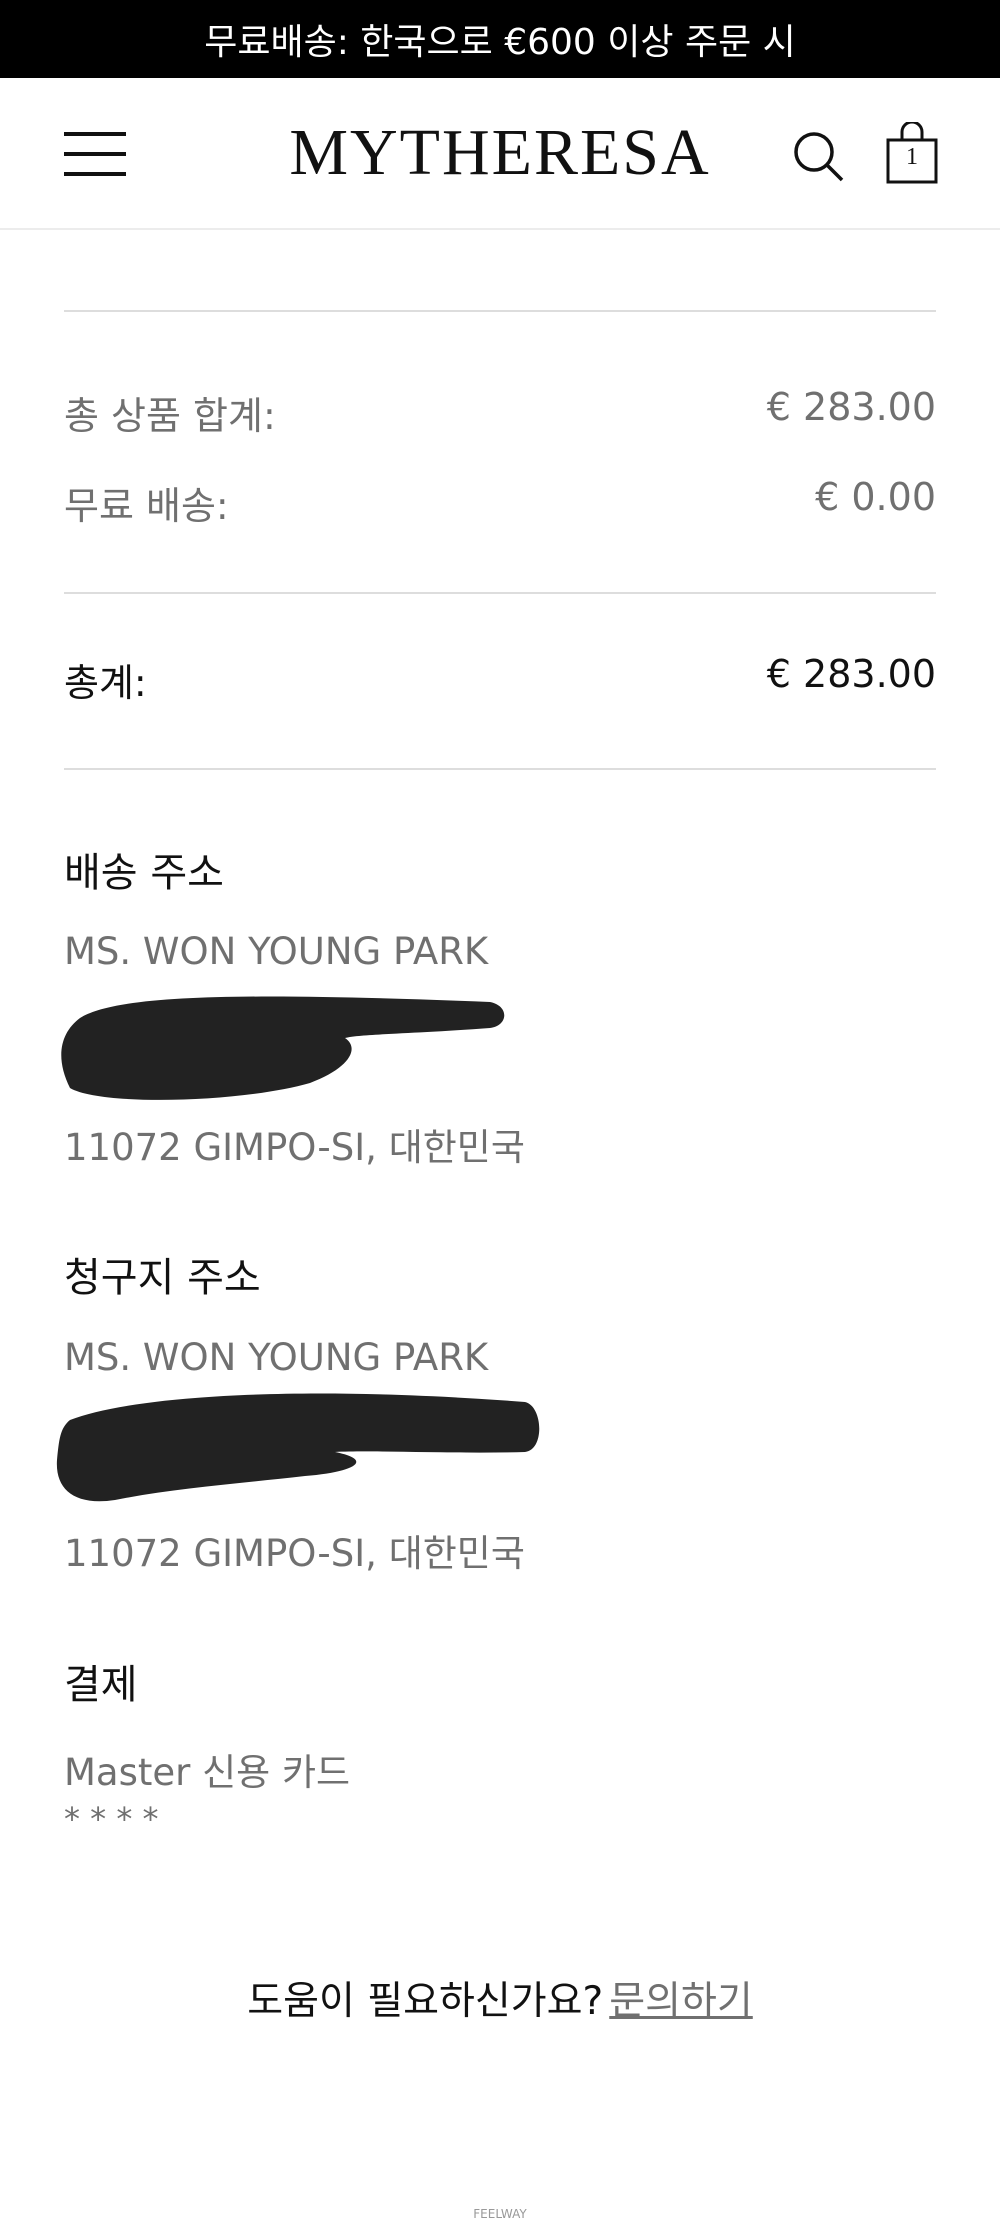 The image size is (1000, 2225). Describe the element at coordinates (101, 1685) in the screenshot. I see `payment-title: 결제` at that location.